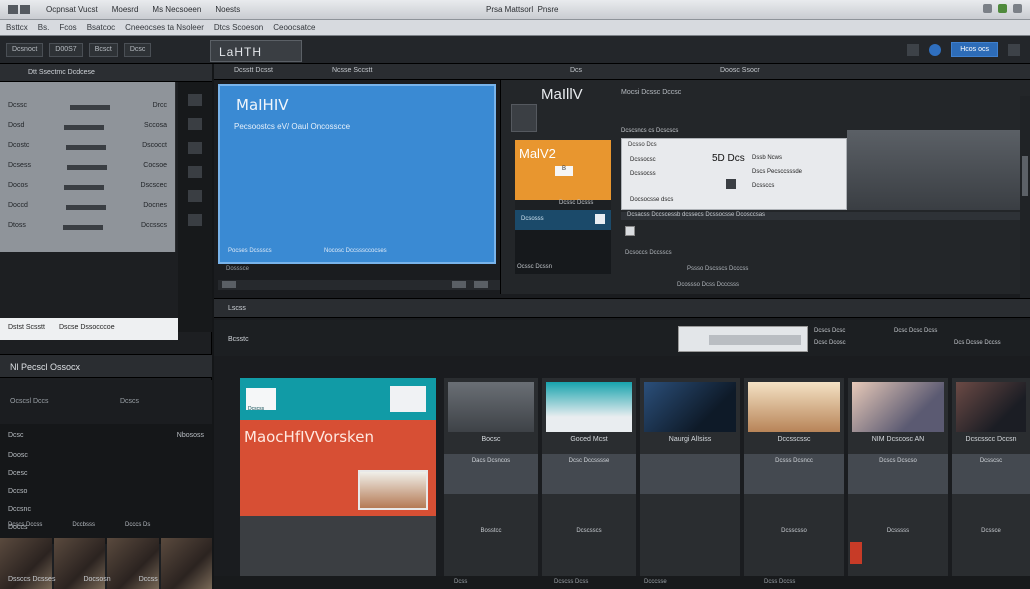  Describe the element at coordinates (106, 366) in the screenshot. I see `section-header: Nl Pecscl Ossocx` at that location.